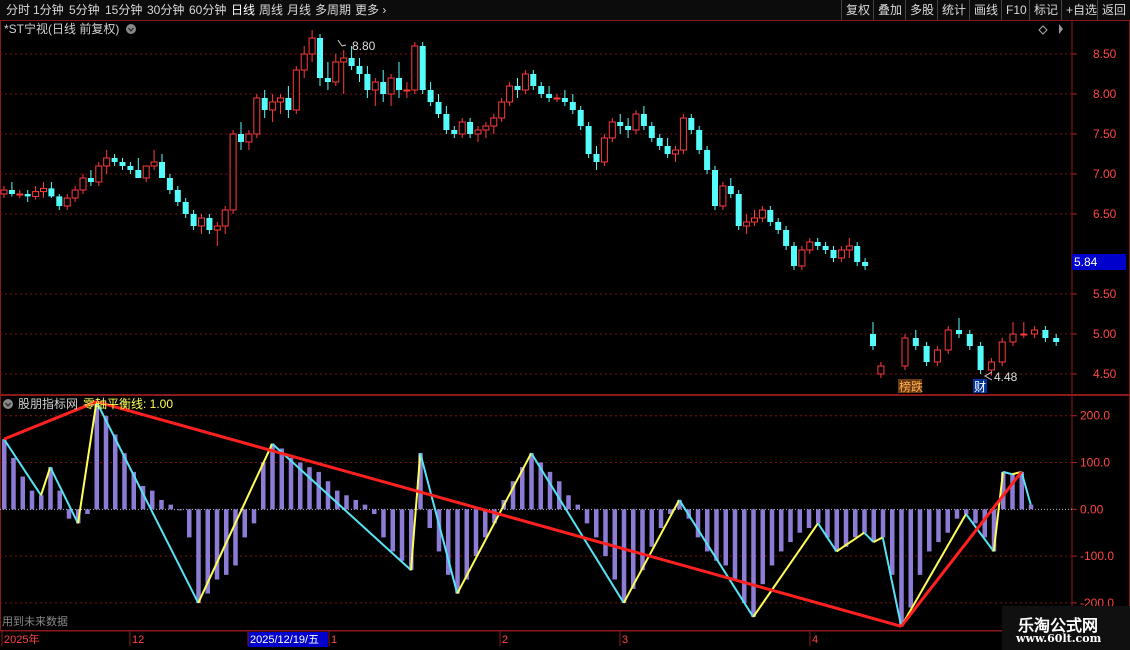  What do you see at coordinates (911, 386) in the screenshot?
I see `badge-drop: 榜跌` at bounding box center [911, 386].